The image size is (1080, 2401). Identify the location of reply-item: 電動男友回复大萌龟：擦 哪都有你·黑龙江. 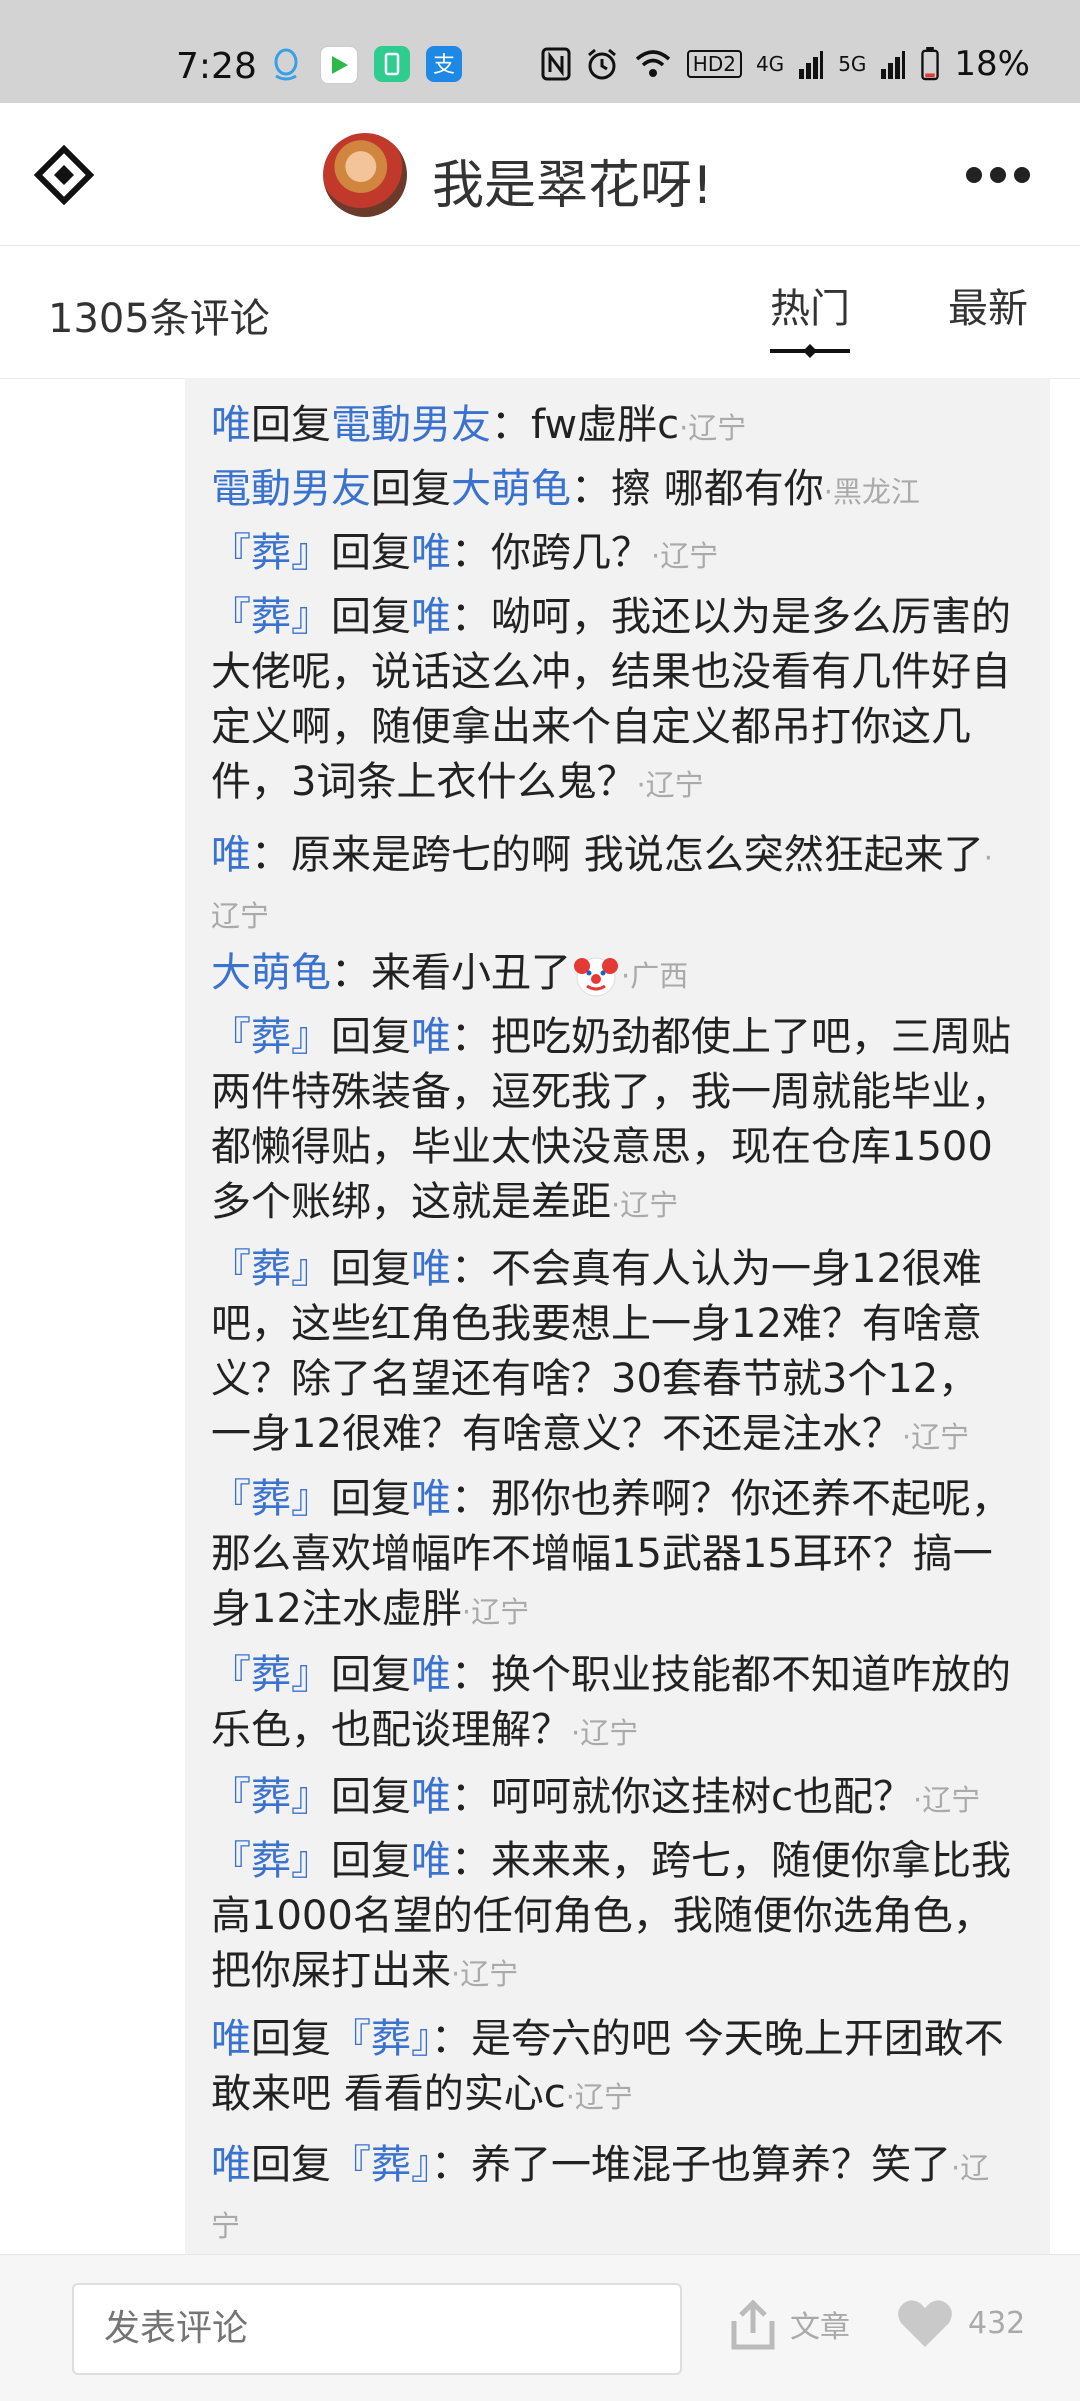
(611, 491).